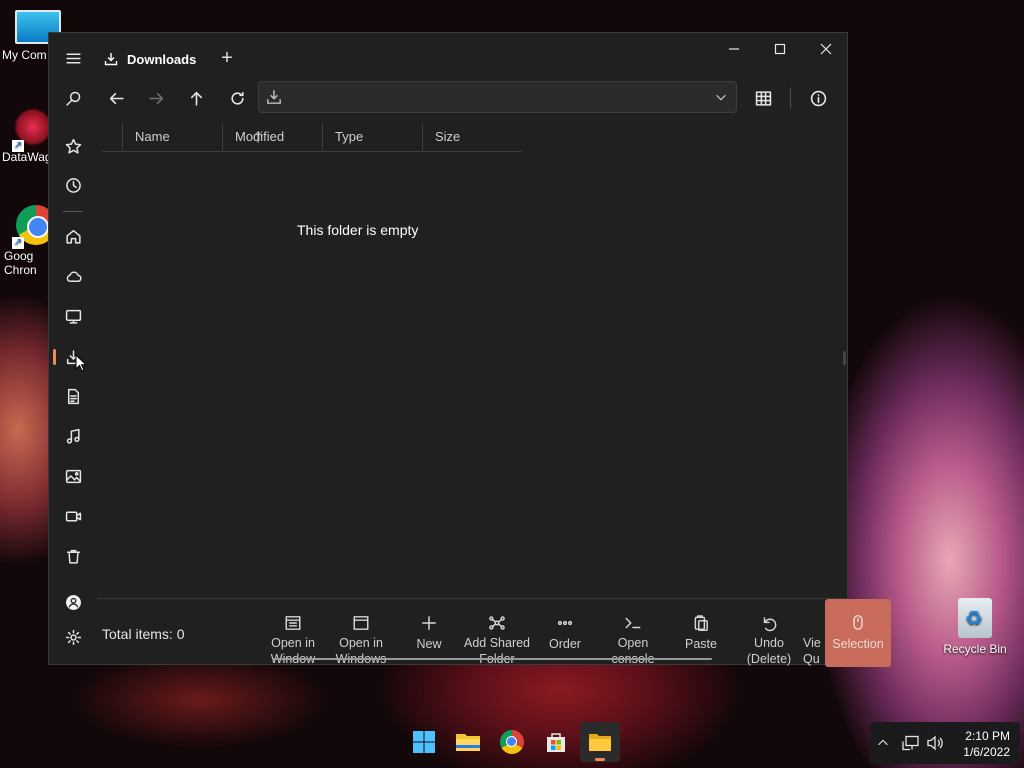 Image resolution: width=1024 pixels, height=768 pixels. I want to click on open-console-button: Open console, so click(633, 633).